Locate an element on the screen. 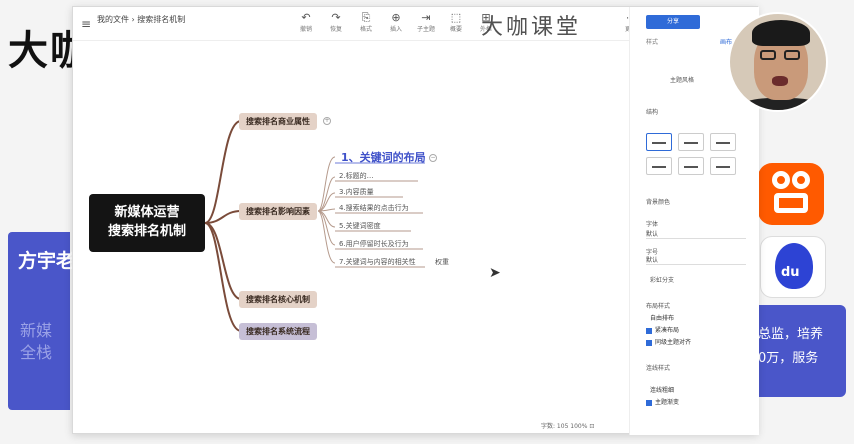 This screenshot has height=444, width=854. root-line1: 新媒体运营 is located at coordinates (147, 212).